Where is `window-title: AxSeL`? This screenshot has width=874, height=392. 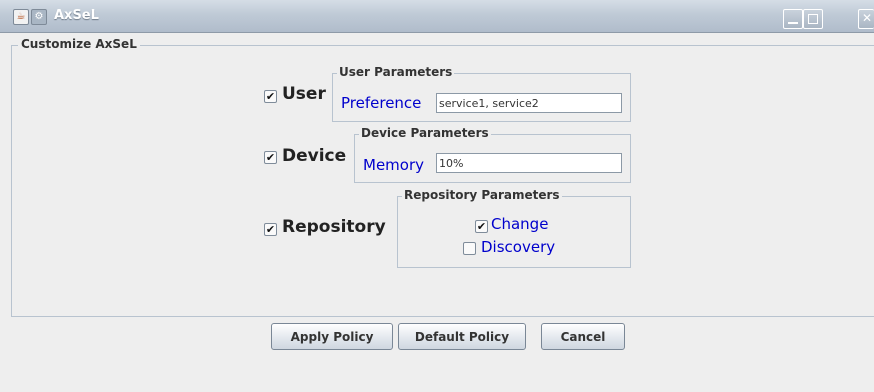 window-title: AxSeL is located at coordinates (76, 15).